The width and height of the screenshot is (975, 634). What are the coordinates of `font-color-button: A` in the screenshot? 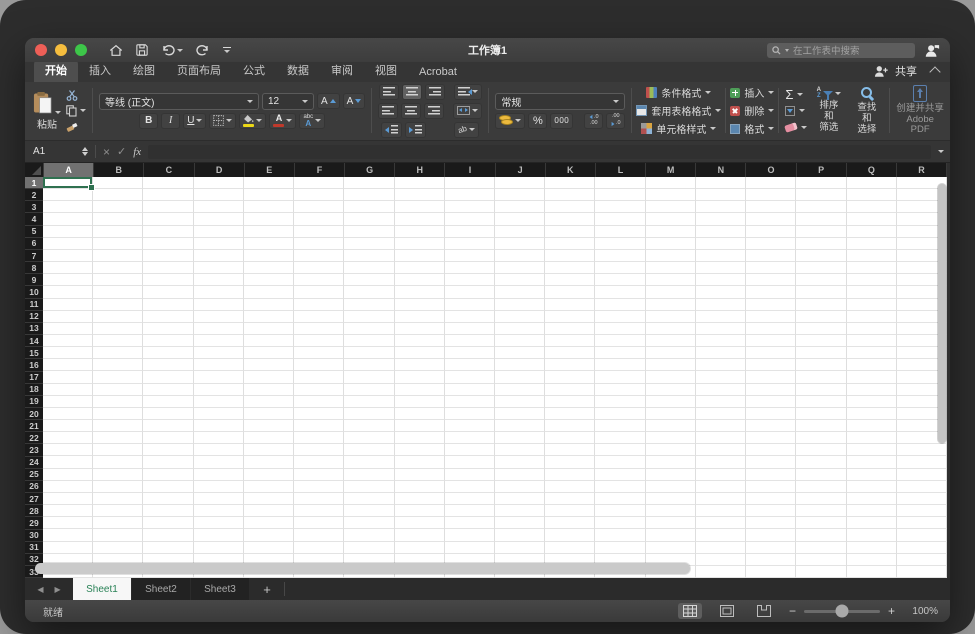 It's located at (283, 120).